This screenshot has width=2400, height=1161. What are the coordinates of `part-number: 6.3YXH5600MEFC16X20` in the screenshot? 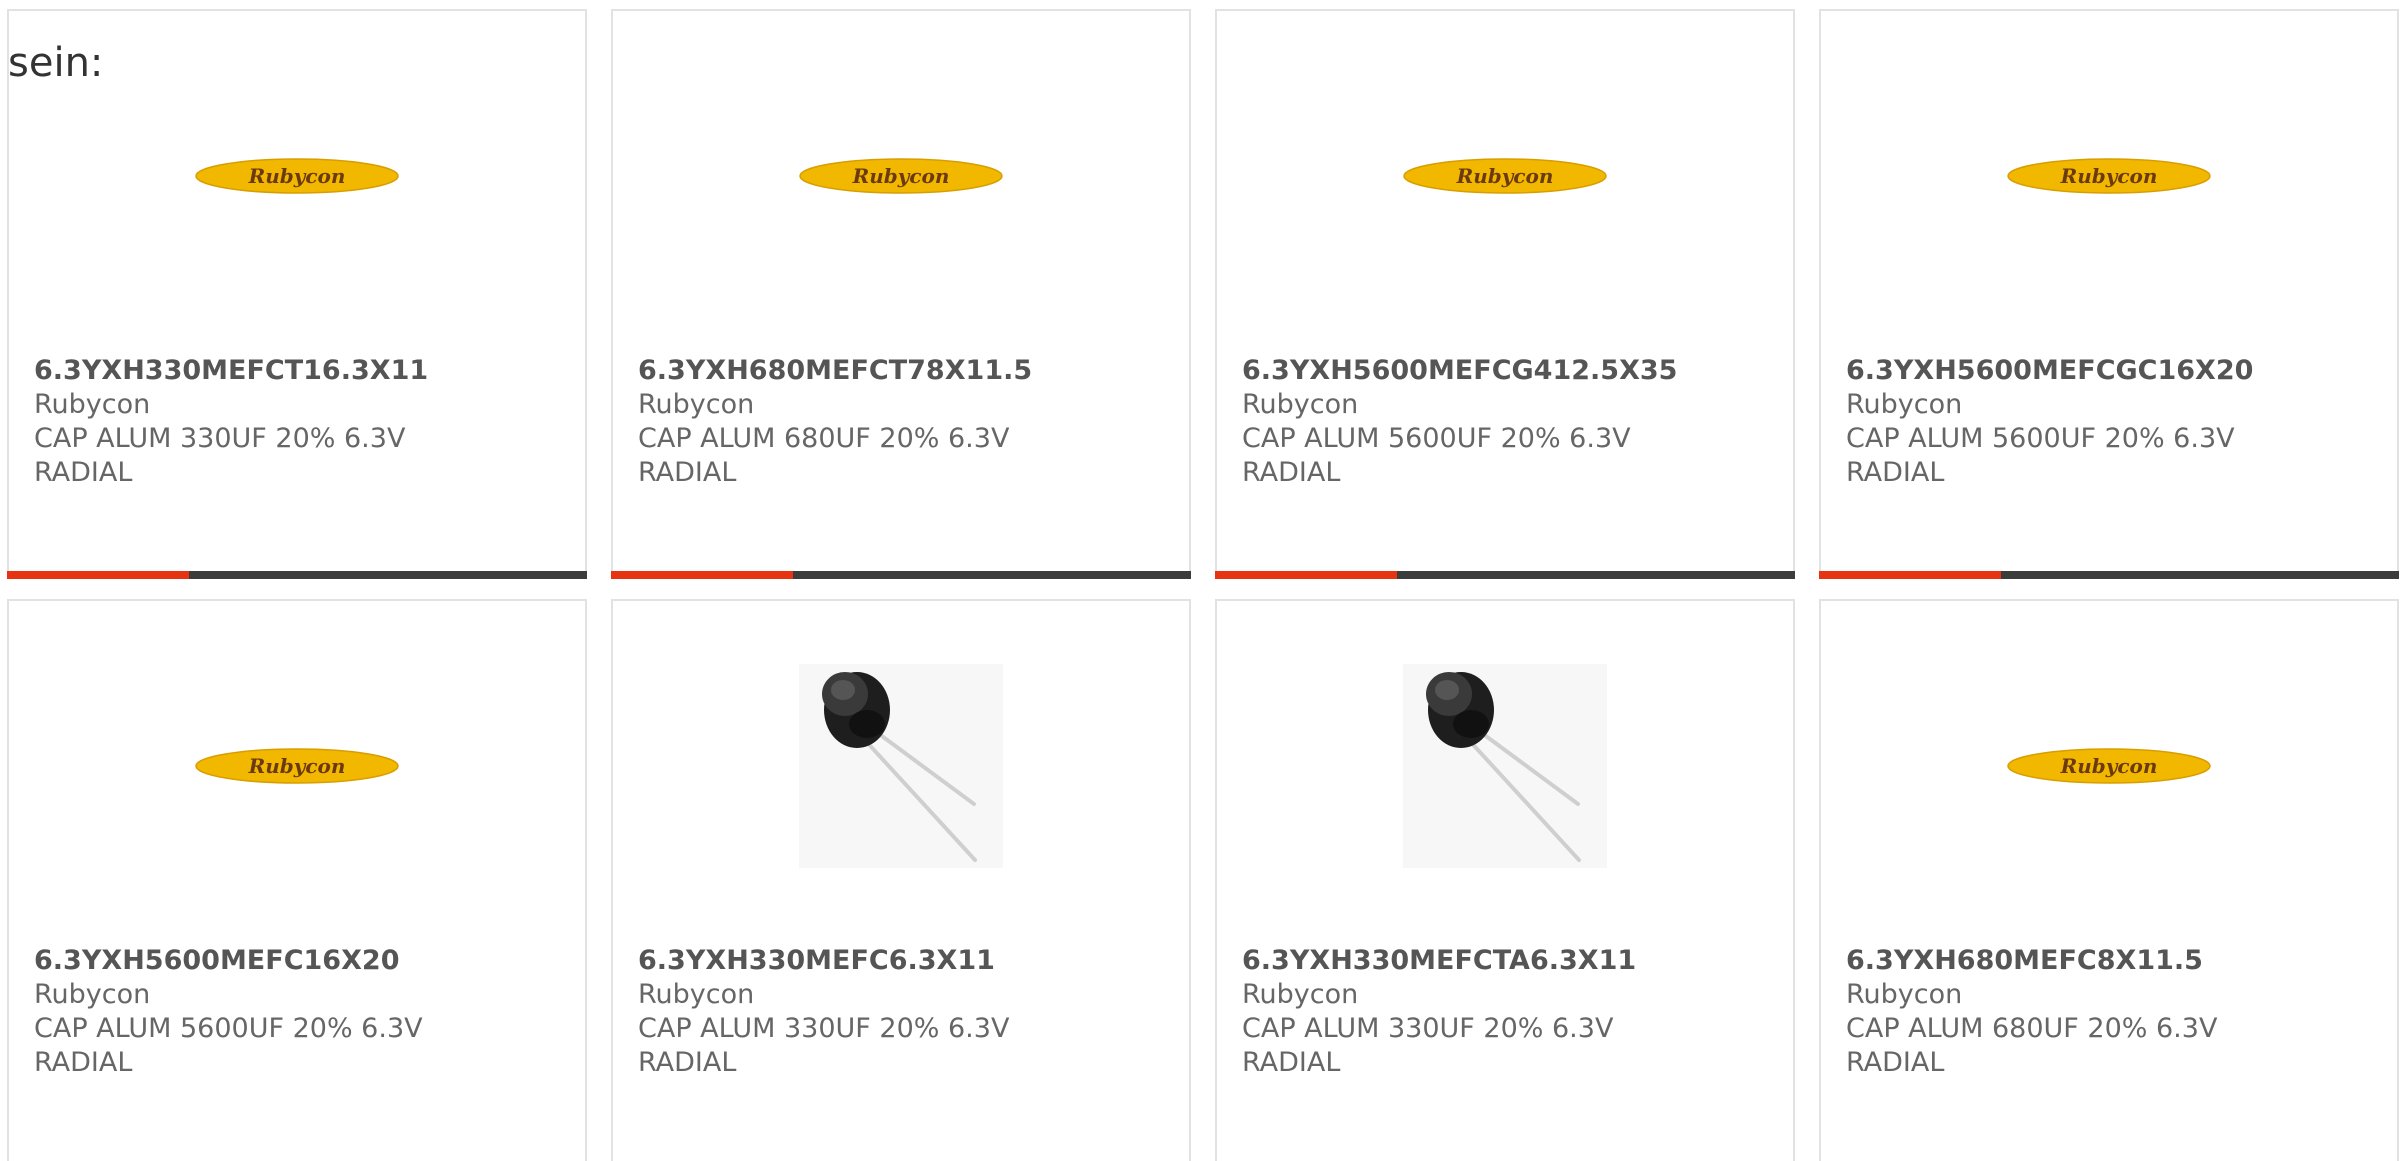 It's located at (299, 961).